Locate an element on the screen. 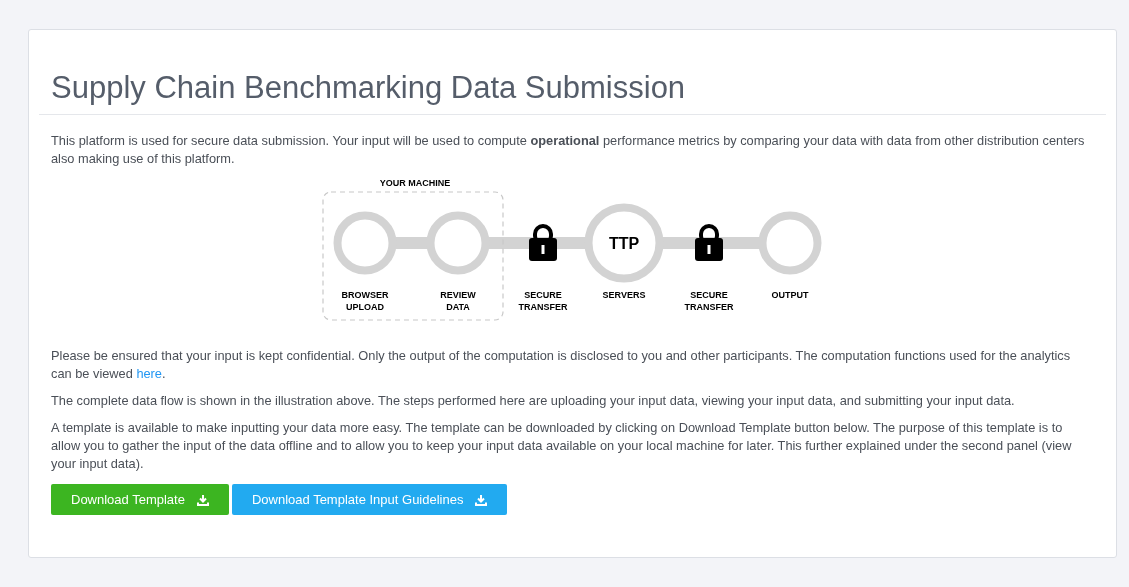 This screenshot has height=587, width=1129. body-paragraph: The complete data flow is shown in the illustration above. The steps performed here are uploading your input data, viewing your input data, and submitting your input data. is located at coordinates (533, 401).